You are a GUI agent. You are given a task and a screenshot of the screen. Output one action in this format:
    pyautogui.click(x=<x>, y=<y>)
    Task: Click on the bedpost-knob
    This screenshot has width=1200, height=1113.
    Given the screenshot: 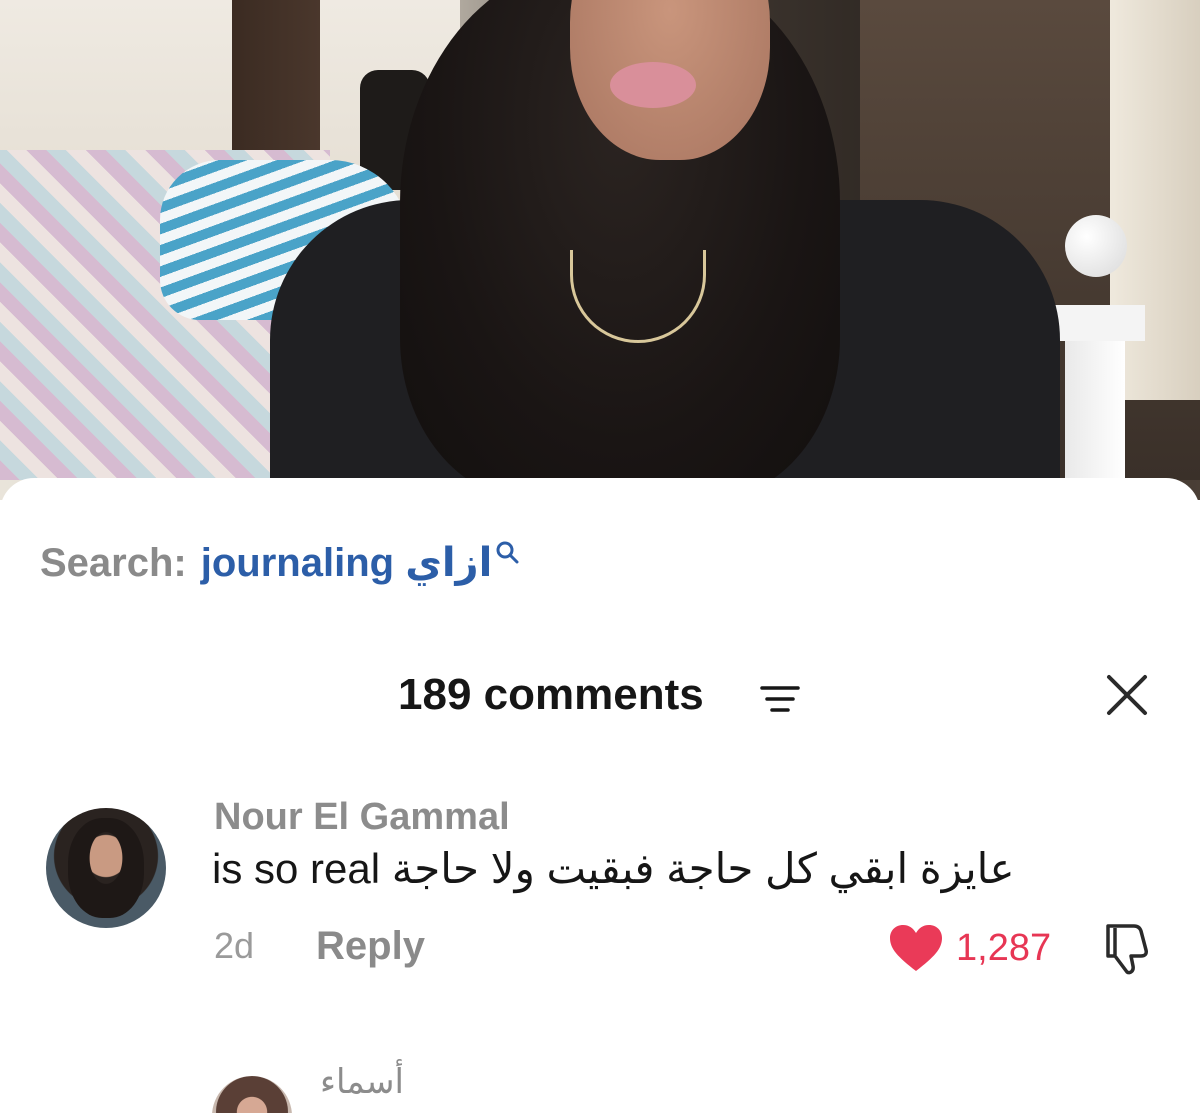 What is the action you would take?
    pyautogui.click(x=1096, y=246)
    